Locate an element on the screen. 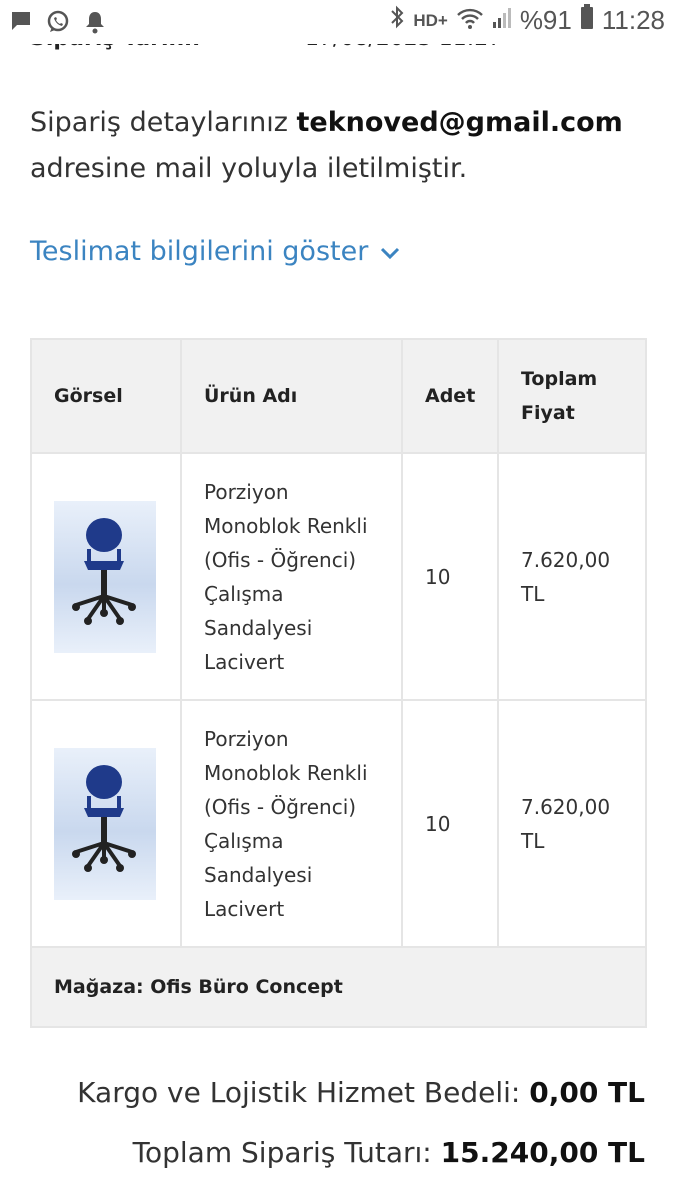 This screenshot has height=1200, width=675. battery-percent: %91 is located at coordinates (545, 20).